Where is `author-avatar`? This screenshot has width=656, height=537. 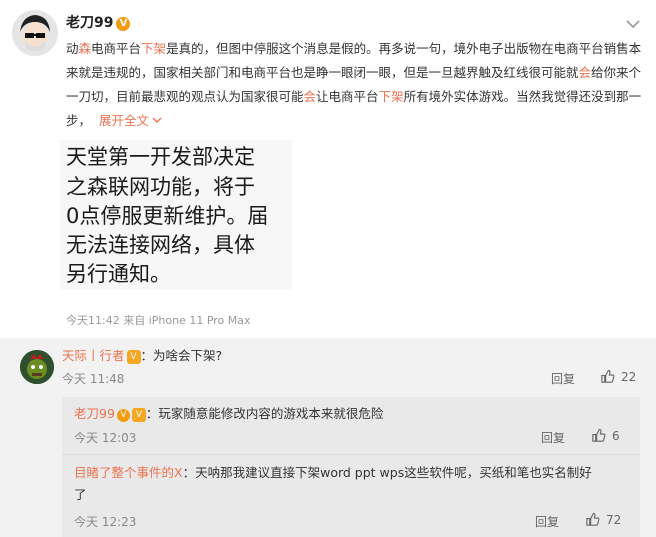
author-avatar is located at coordinates (35, 33).